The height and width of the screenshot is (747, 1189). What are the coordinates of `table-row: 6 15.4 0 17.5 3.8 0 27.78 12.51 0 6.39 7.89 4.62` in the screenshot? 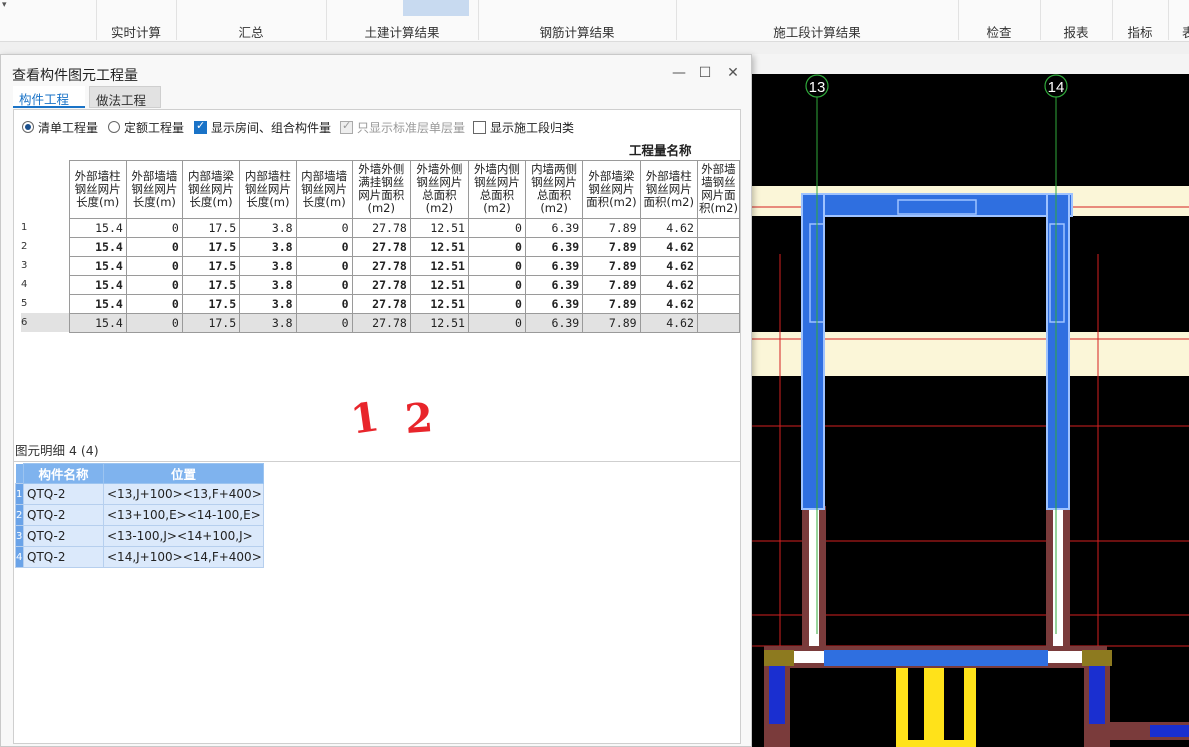 It's located at (381, 322).